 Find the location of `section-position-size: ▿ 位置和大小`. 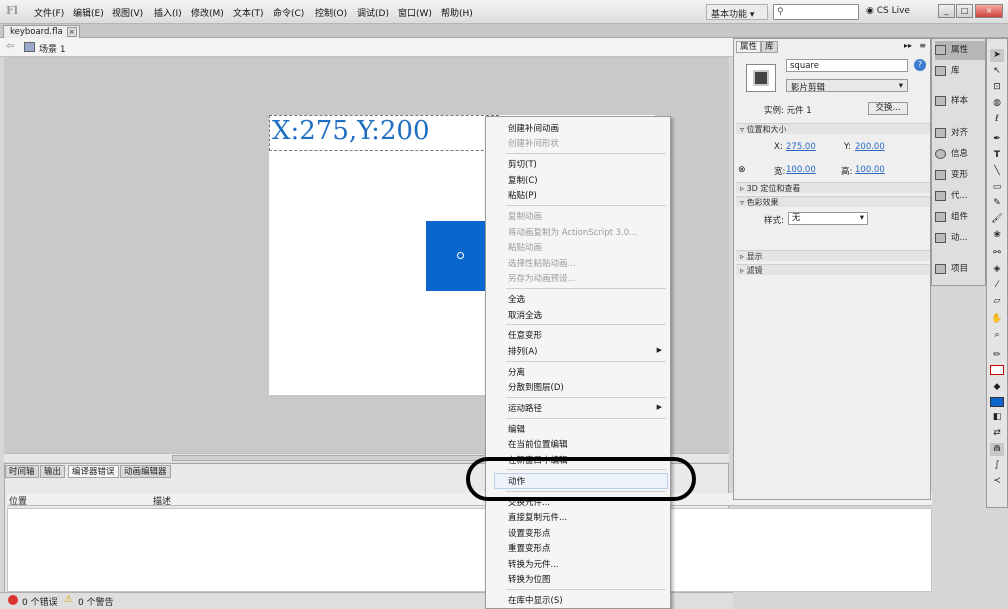

section-position-size: ▿ 位置和大小 is located at coordinates (833, 128).